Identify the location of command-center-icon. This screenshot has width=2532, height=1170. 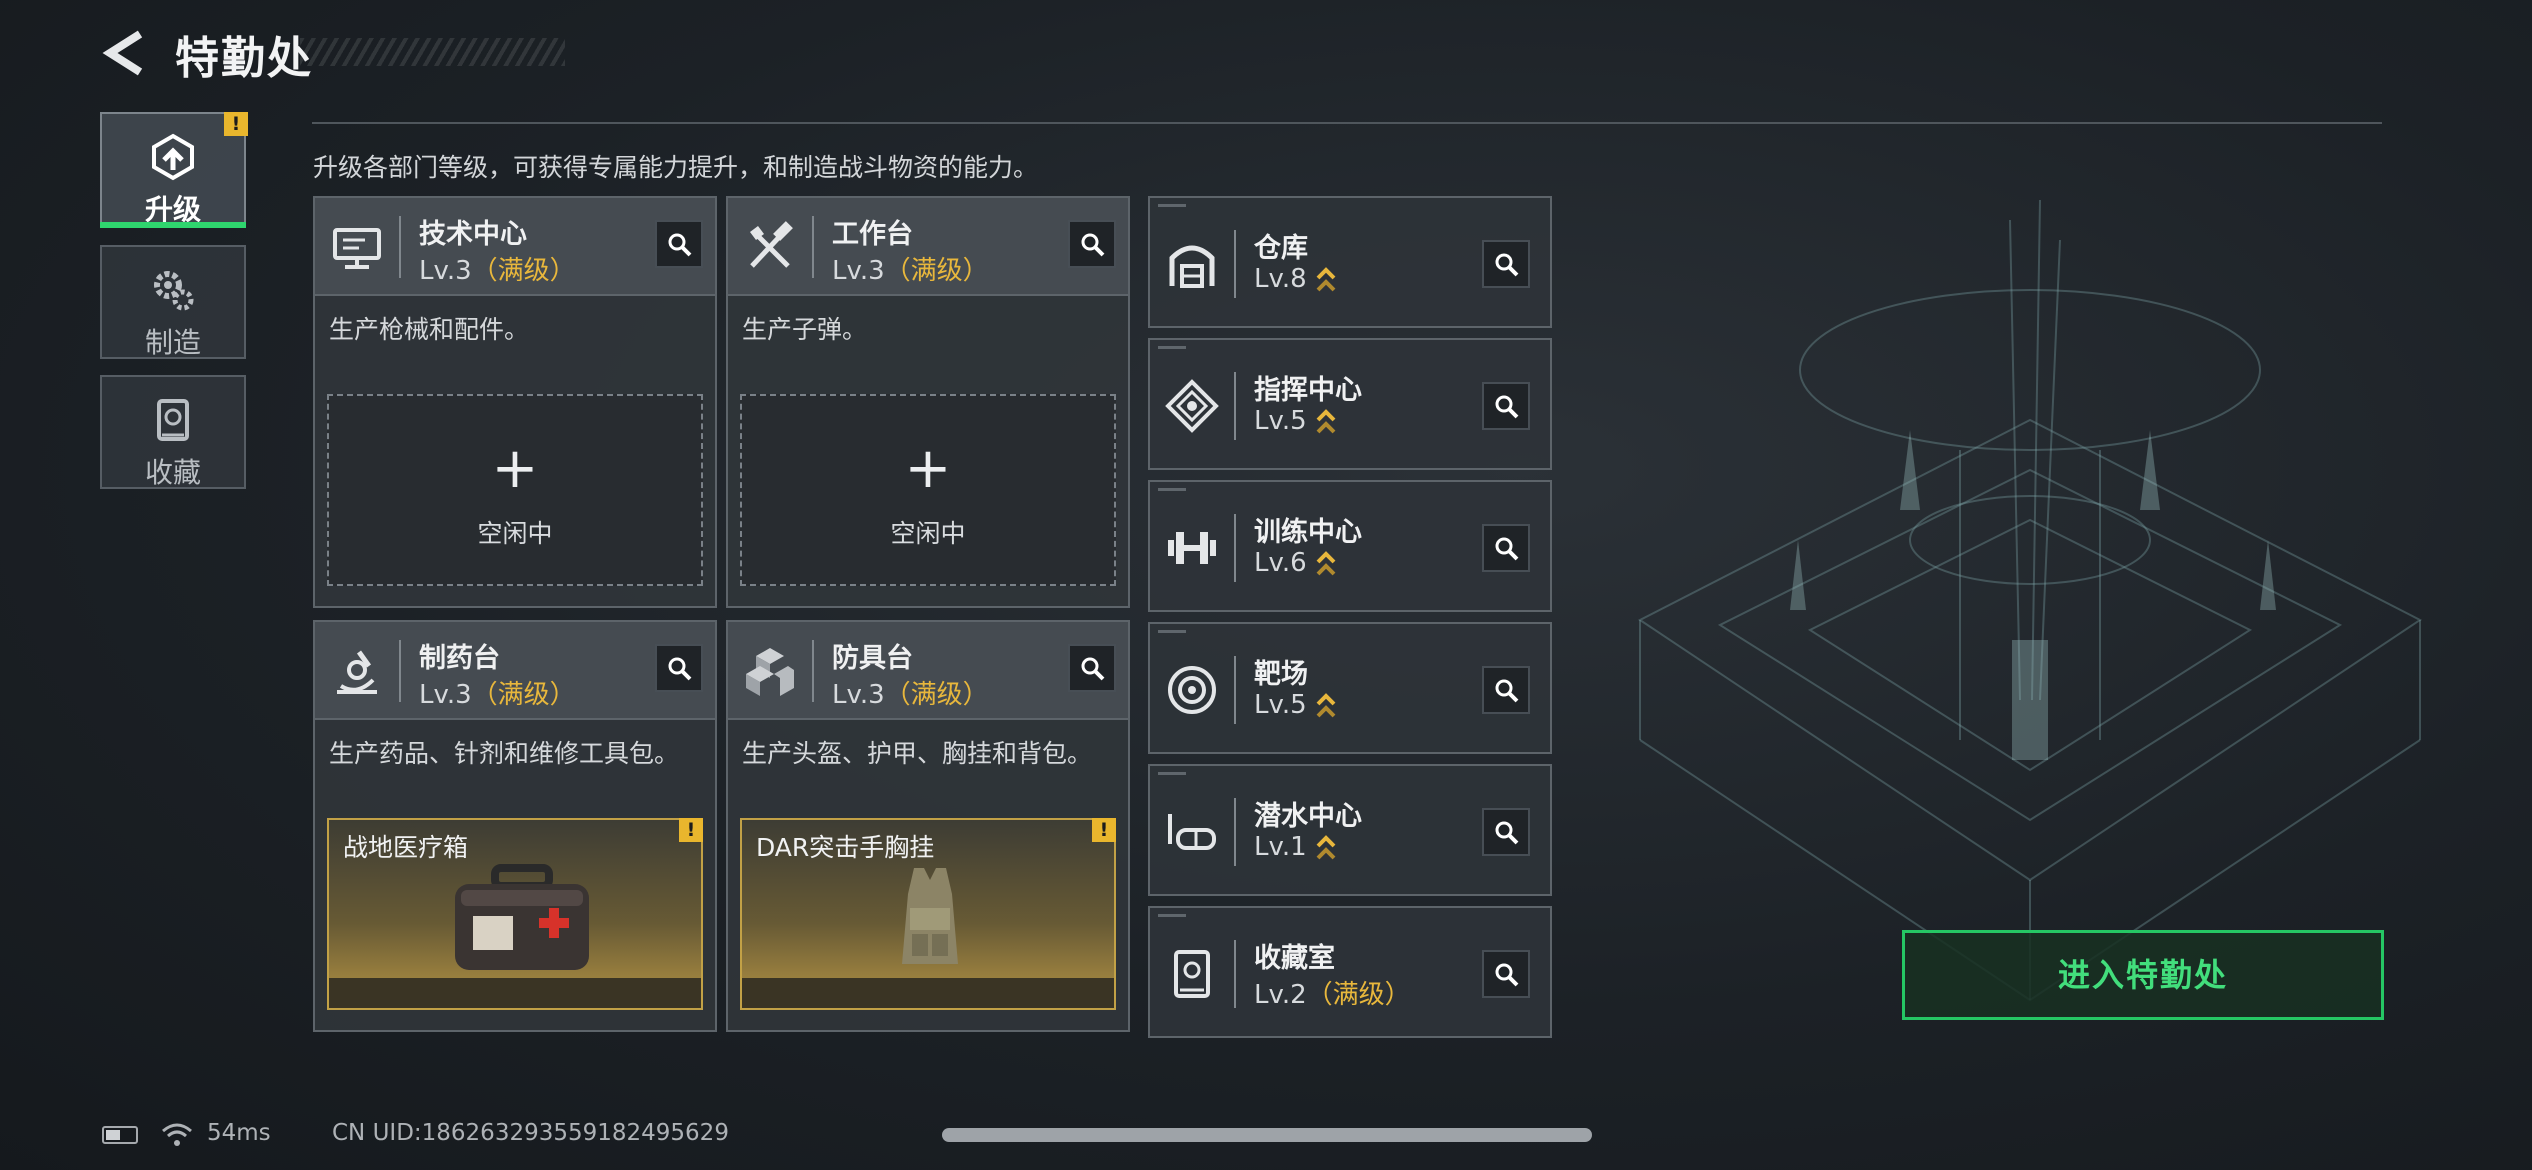
(1192, 406).